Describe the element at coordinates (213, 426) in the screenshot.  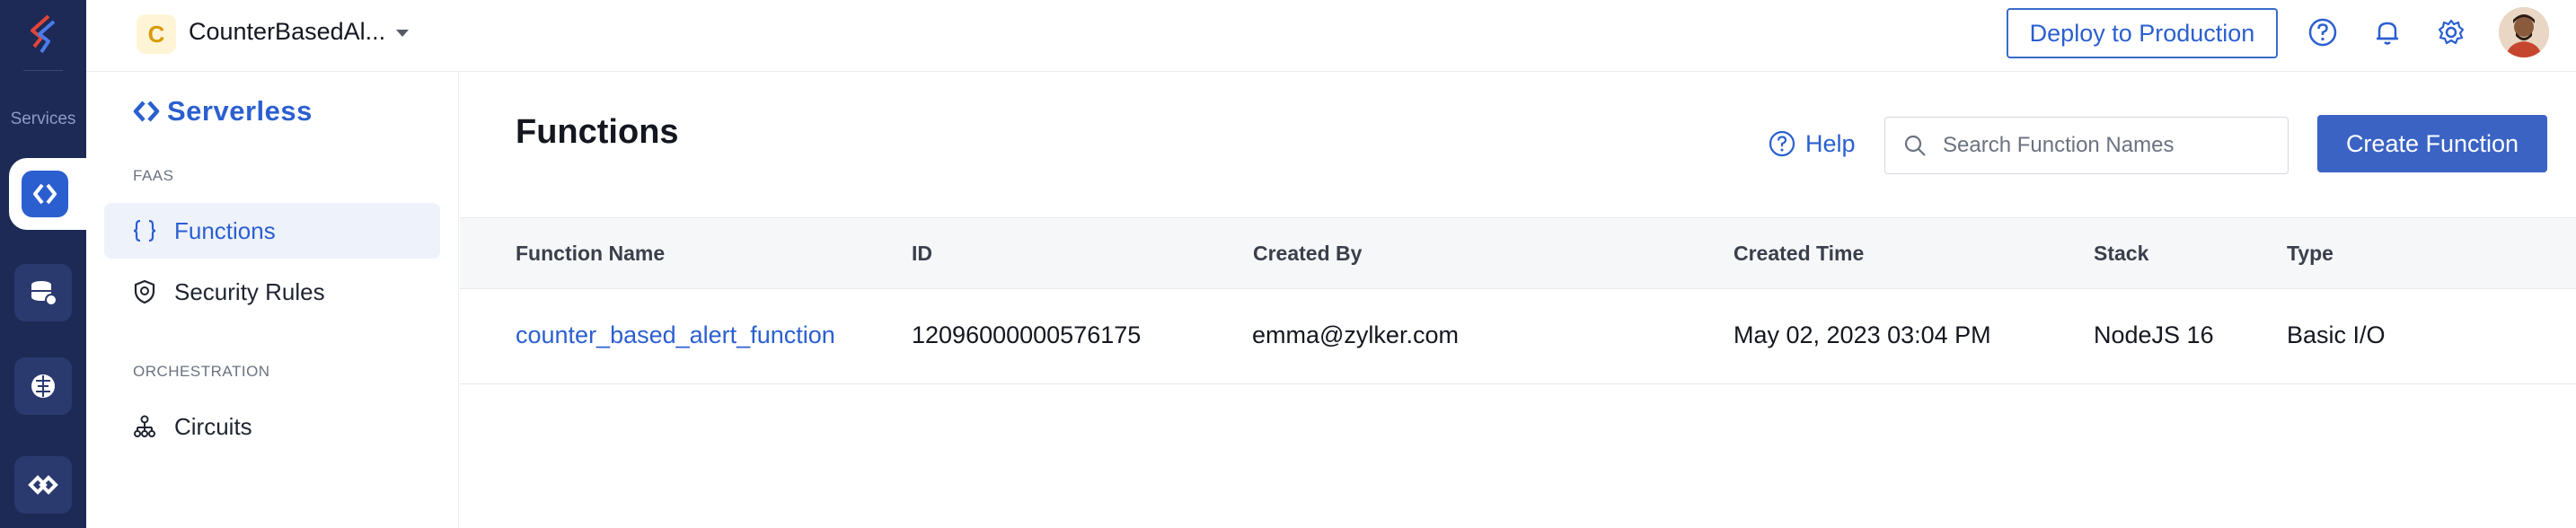
I see `sidebar-item-label: Circuits` at that location.